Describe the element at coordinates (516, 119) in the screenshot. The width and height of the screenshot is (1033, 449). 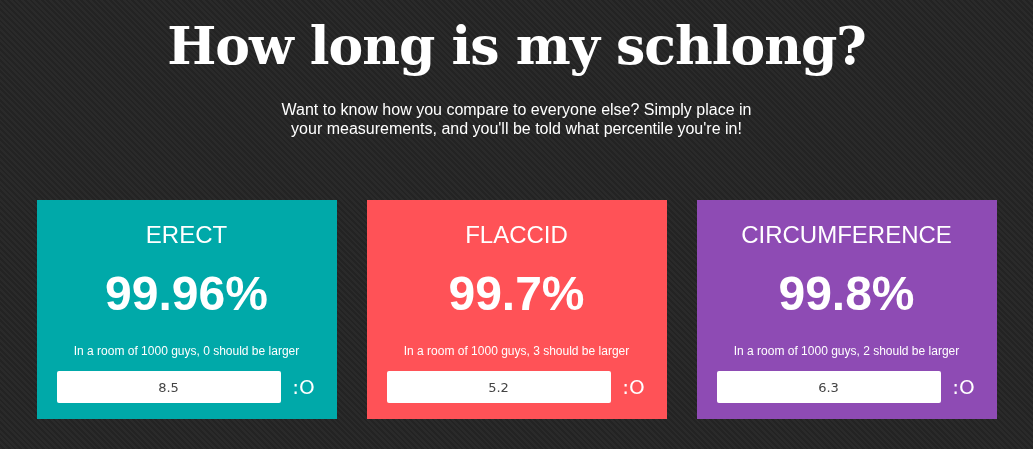
I see `intro-text: Want to know how you compare to everyone else? Simply place in your measurements, and you'll be told what percentile you're in!` at that location.